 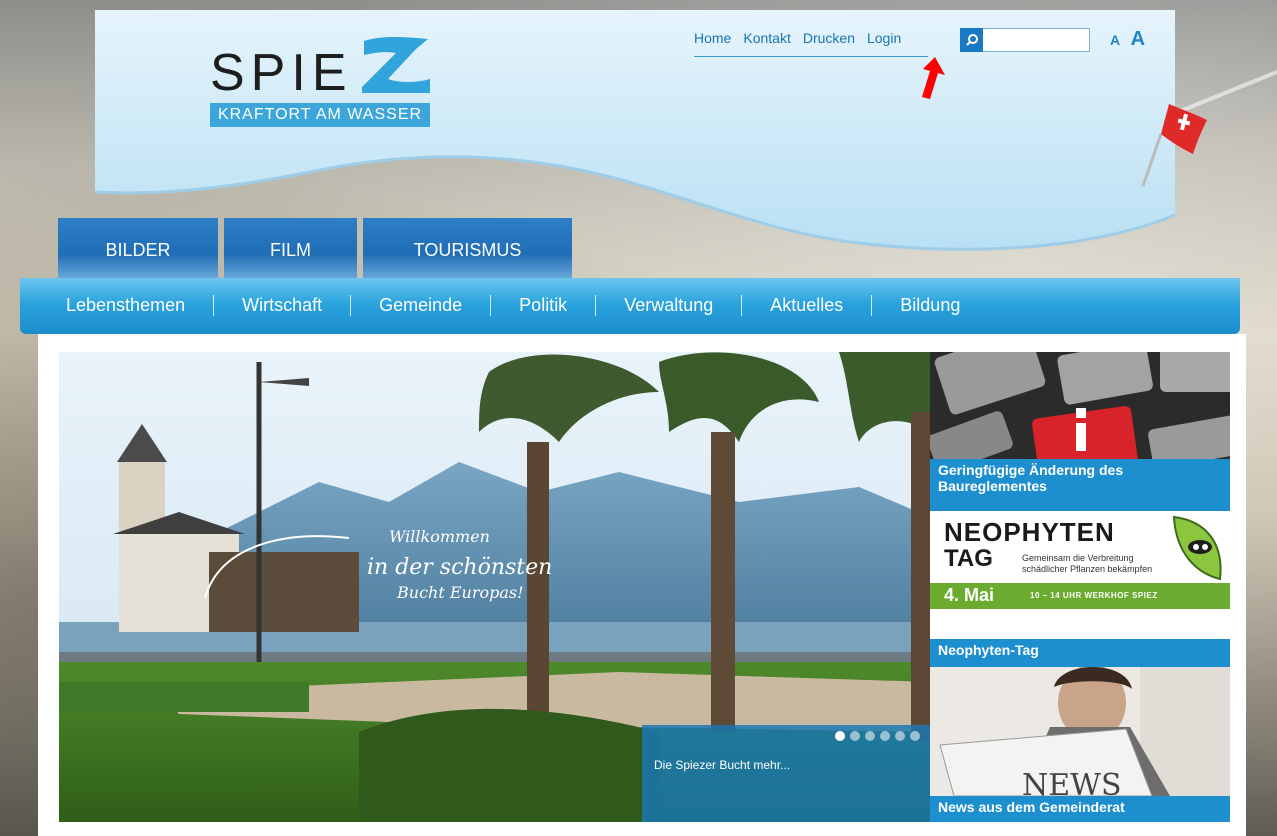 I want to click on tab-film: FILM, so click(x=290, y=248).